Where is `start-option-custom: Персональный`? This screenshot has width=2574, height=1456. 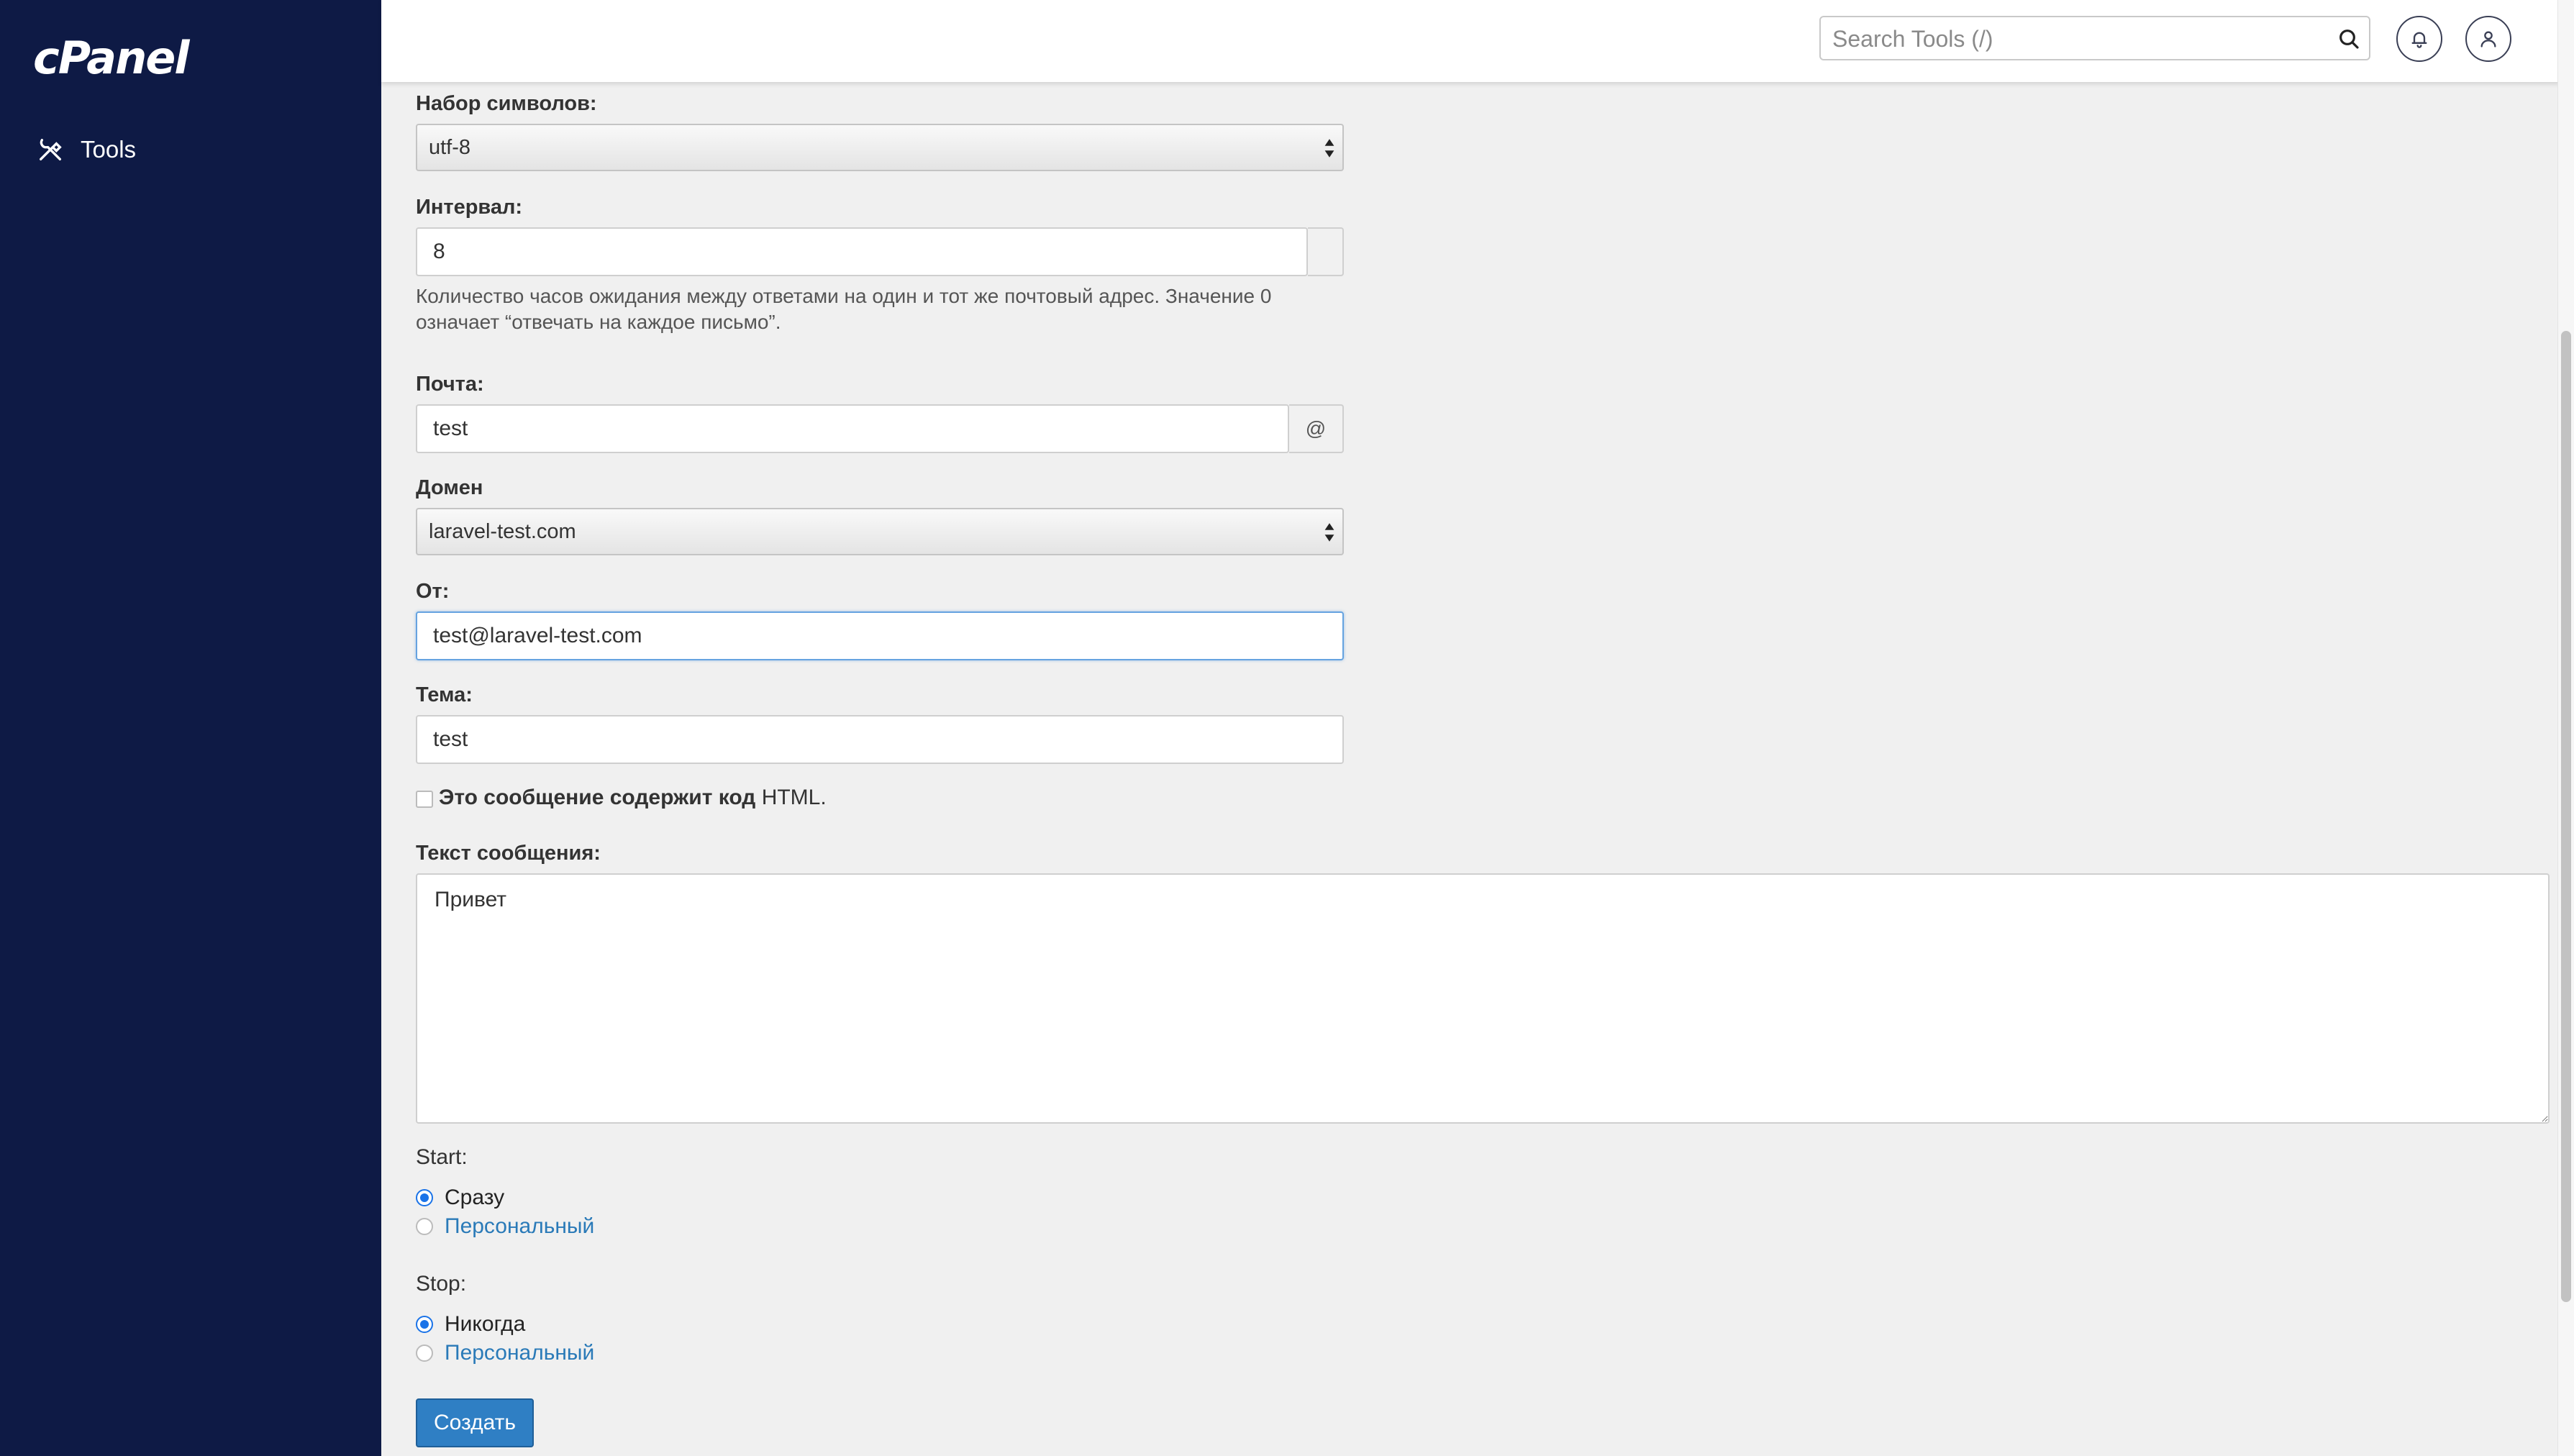
start-option-custom: Персональный is located at coordinates (505, 1226).